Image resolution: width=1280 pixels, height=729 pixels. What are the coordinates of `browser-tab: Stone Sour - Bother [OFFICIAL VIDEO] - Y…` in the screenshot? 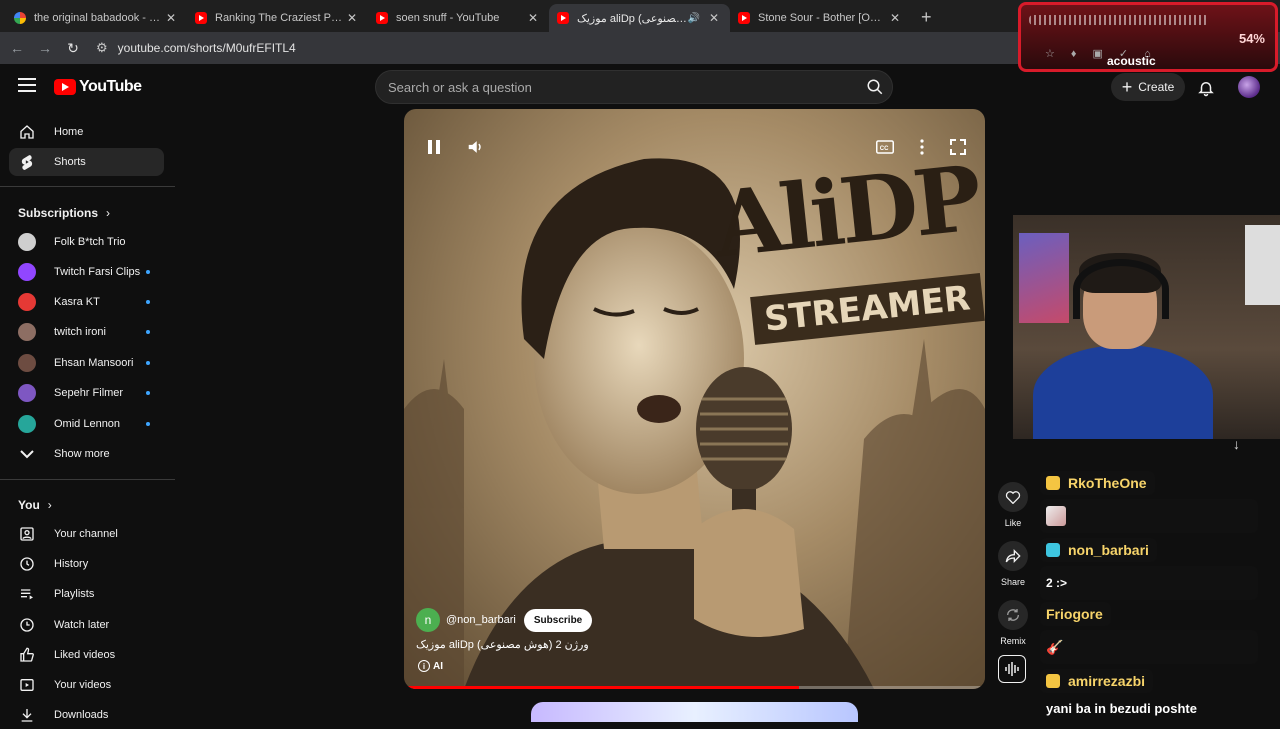 It's located at (820, 18).